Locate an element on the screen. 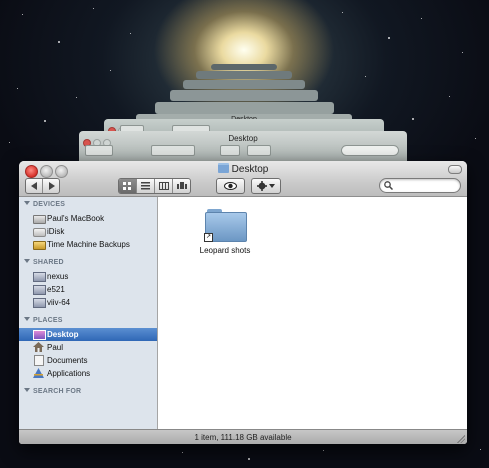 This screenshot has height=468, width=489. cover-flow-icon is located at coordinates (181, 185).